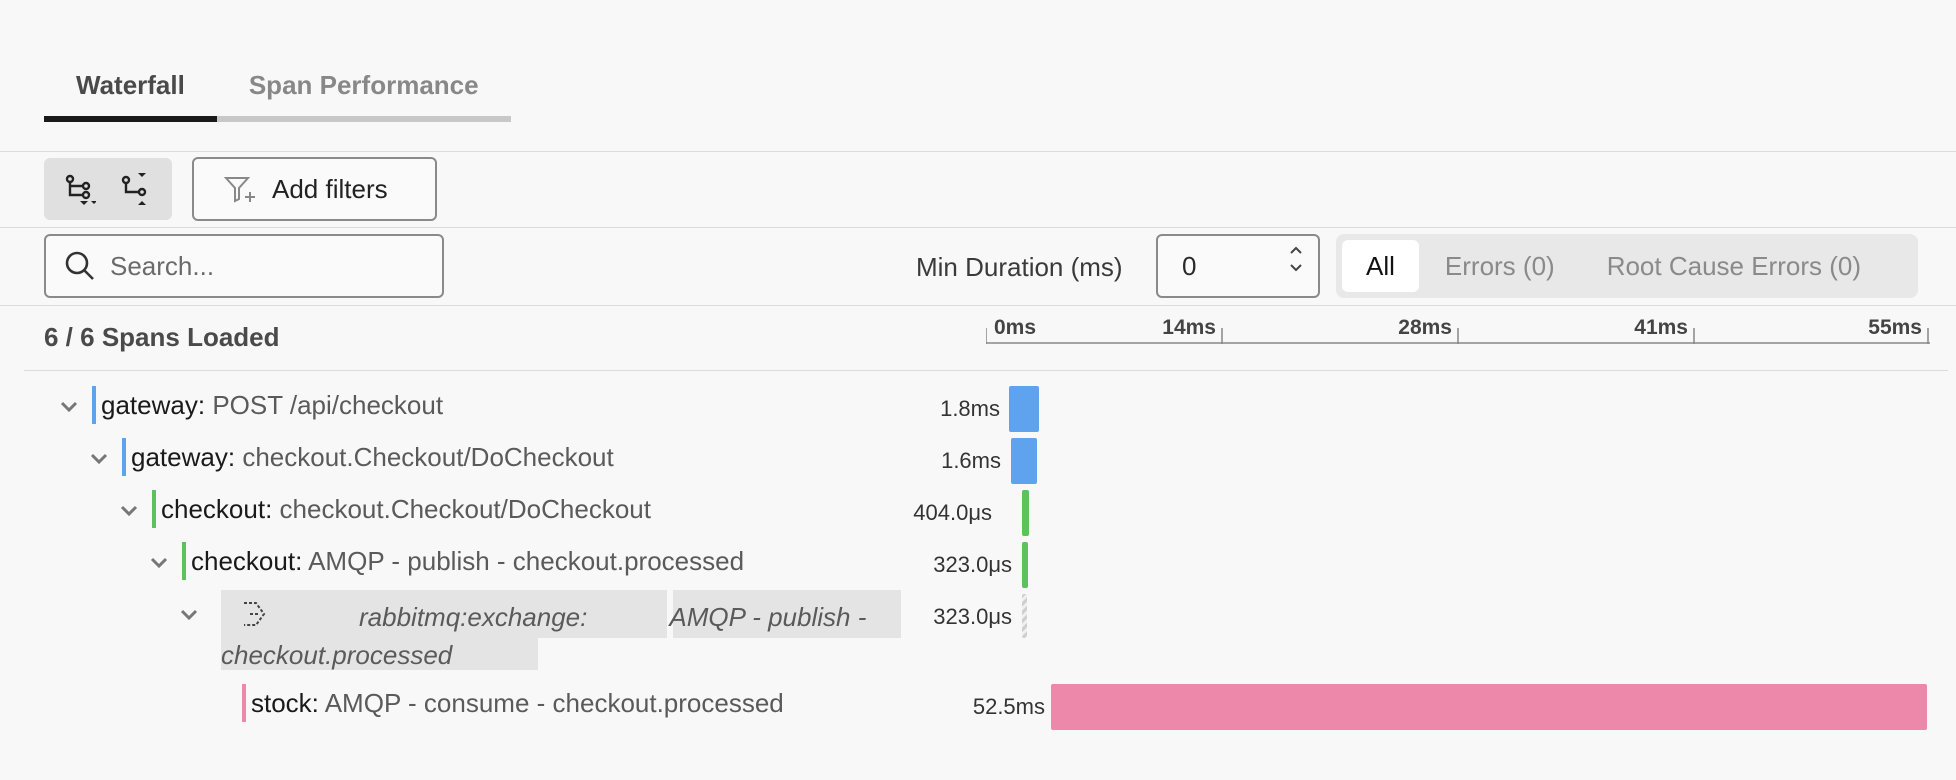 This screenshot has width=1956, height=780. Describe the element at coordinates (79, 265) in the screenshot. I see `search-icon` at that location.